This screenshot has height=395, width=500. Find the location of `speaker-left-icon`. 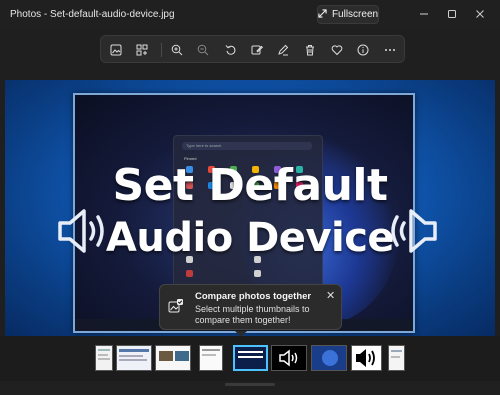

speaker-left-icon is located at coordinates (81, 231).